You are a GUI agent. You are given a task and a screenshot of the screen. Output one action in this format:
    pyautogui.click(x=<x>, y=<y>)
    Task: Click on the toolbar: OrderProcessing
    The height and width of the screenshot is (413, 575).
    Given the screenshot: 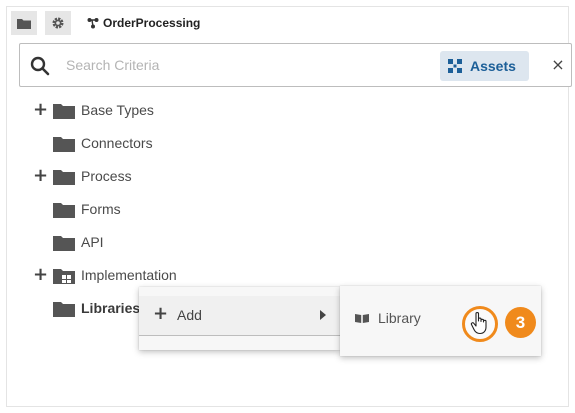 What is the action you would take?
    pyautogui.click(x=287, y=23)
    